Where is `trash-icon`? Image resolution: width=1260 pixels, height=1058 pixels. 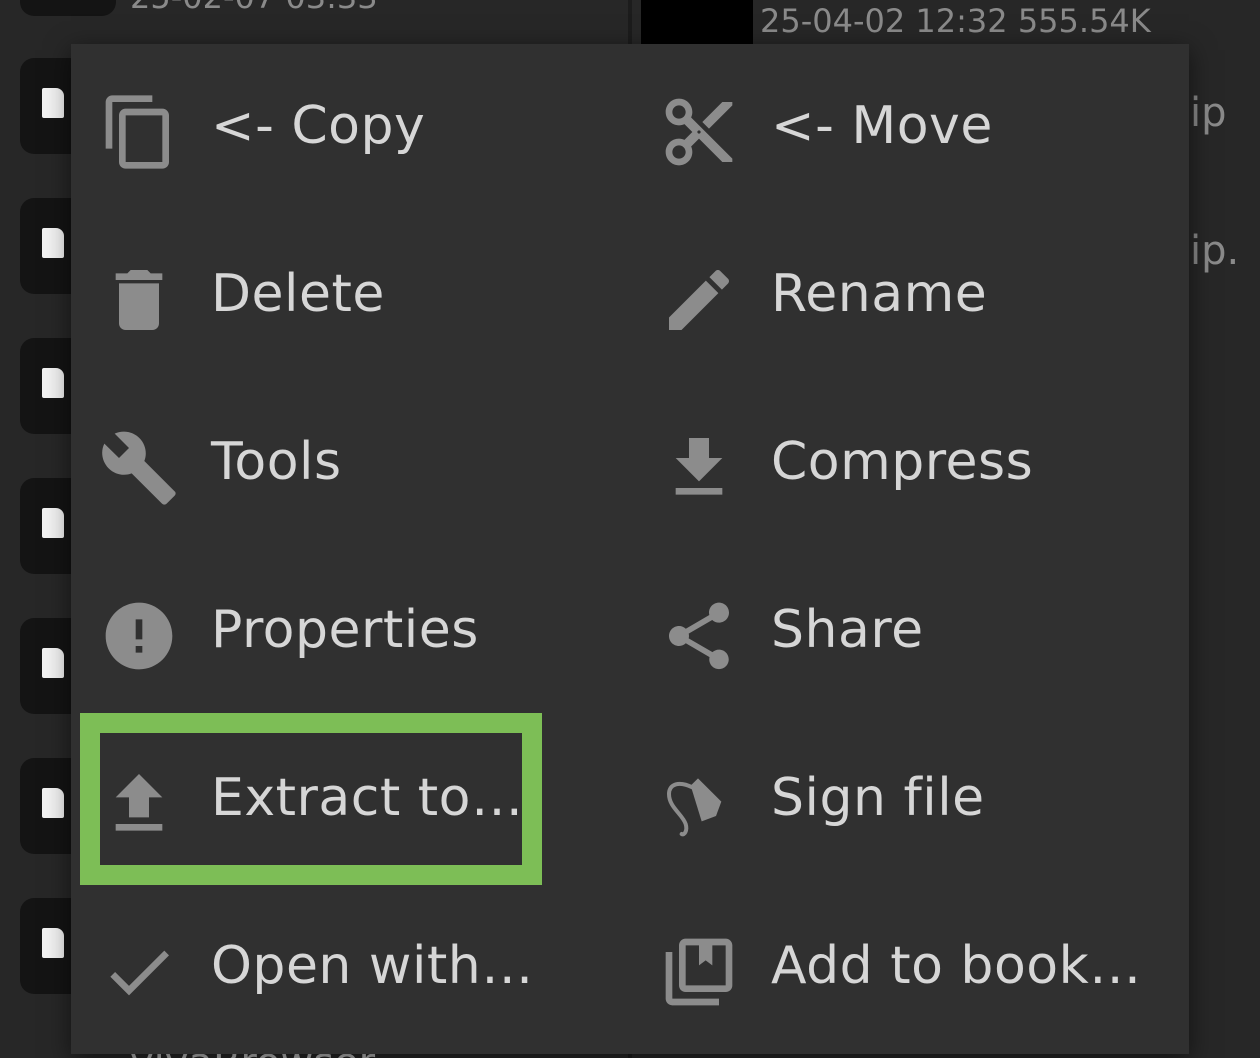
trash-icon is located at coordinates (139, 300).